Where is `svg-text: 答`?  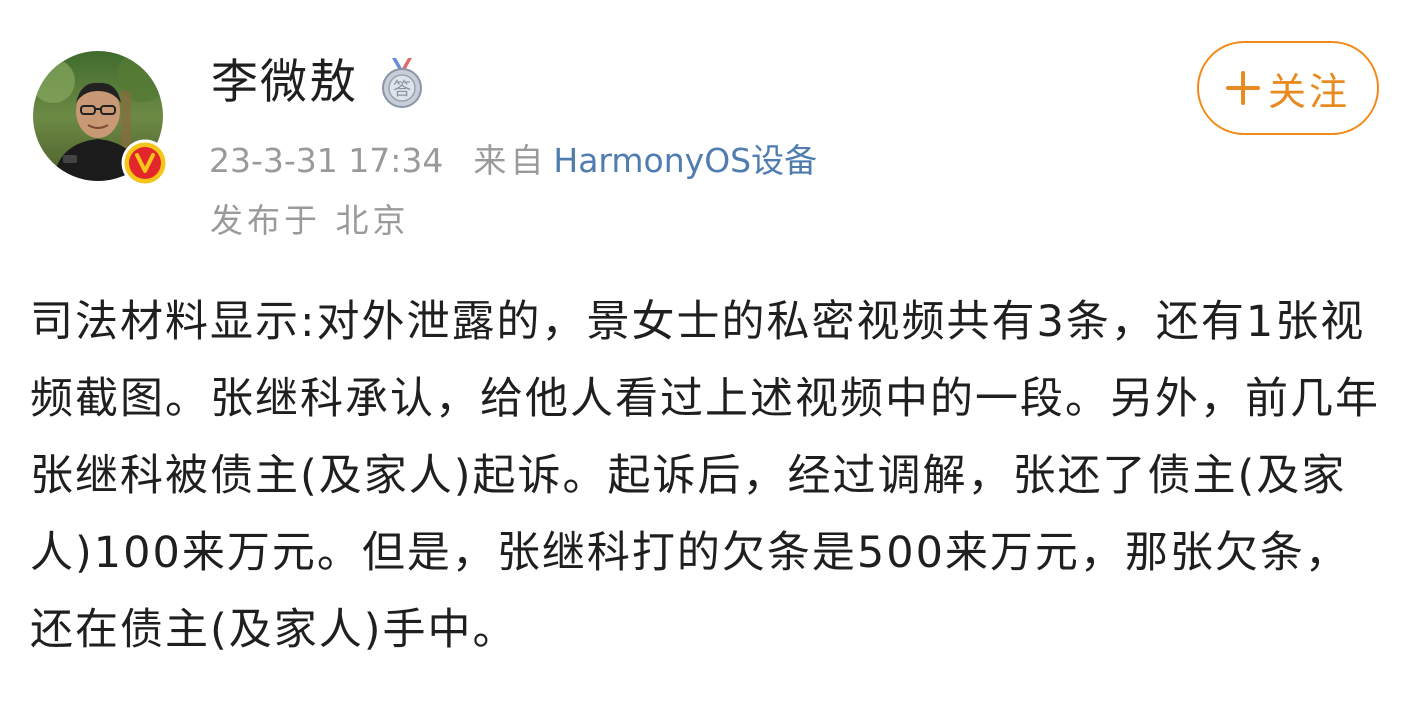
svg-text: 答 is located at coordinates (402, 89).